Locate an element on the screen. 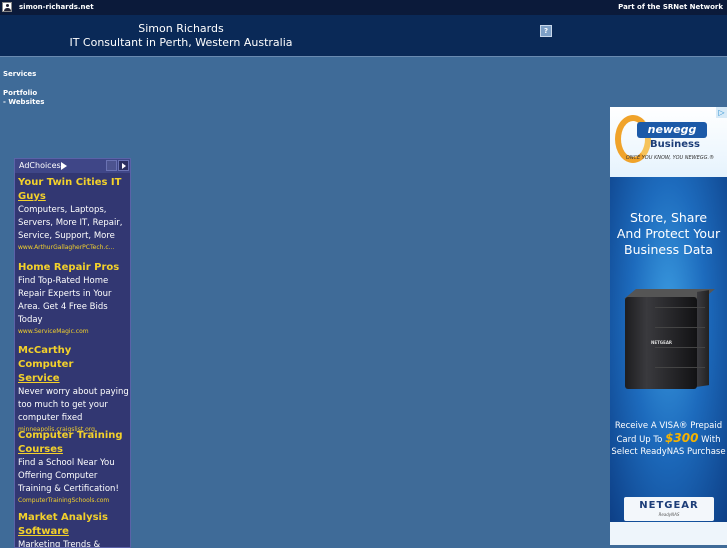  ad-title: McCarthy Computer Service is located at coordinates (74, 365).